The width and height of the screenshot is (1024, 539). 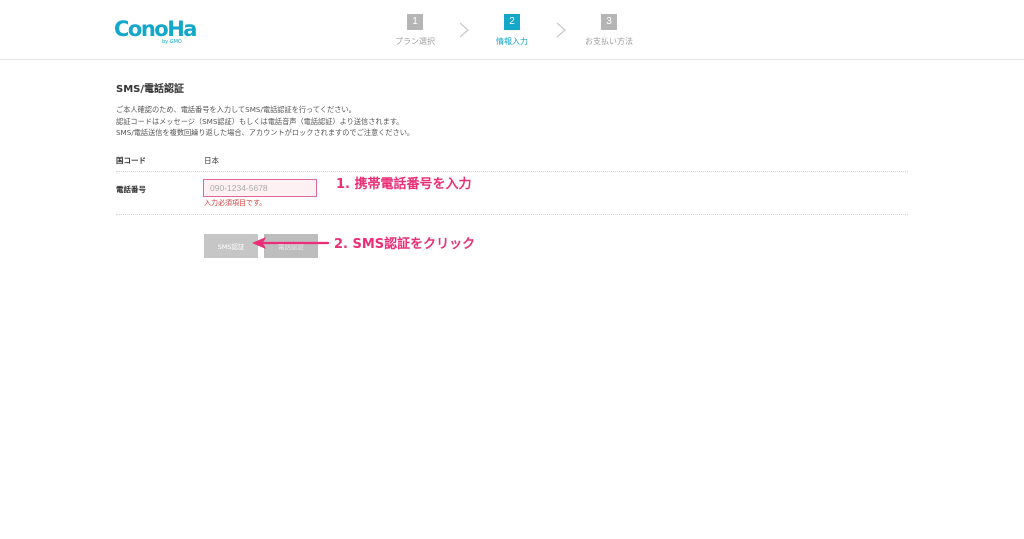 I want to click on step-3: 3 お支払い方法, so click(x=609, y=30).